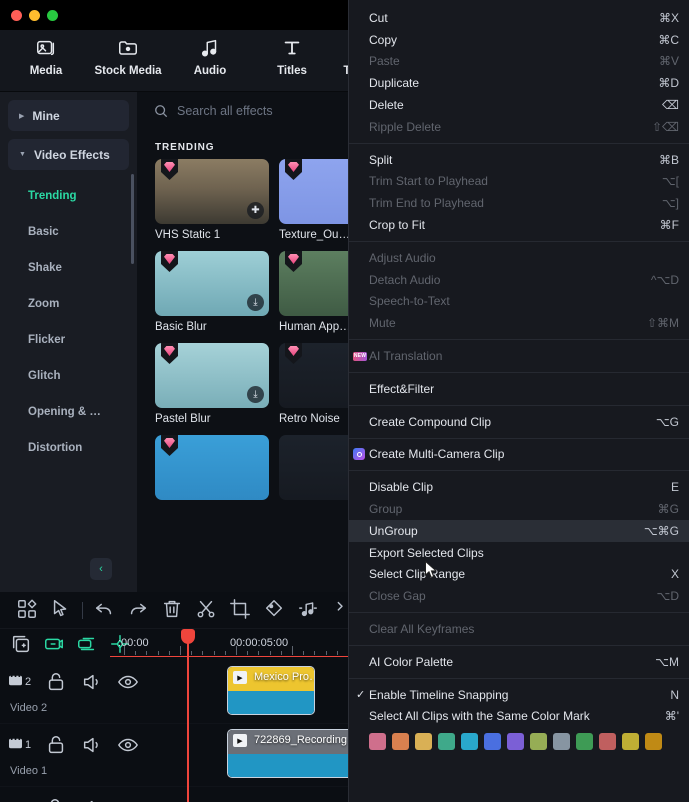  I want to click on sidebar-item-zoom: Zoom, so click(68, 304).